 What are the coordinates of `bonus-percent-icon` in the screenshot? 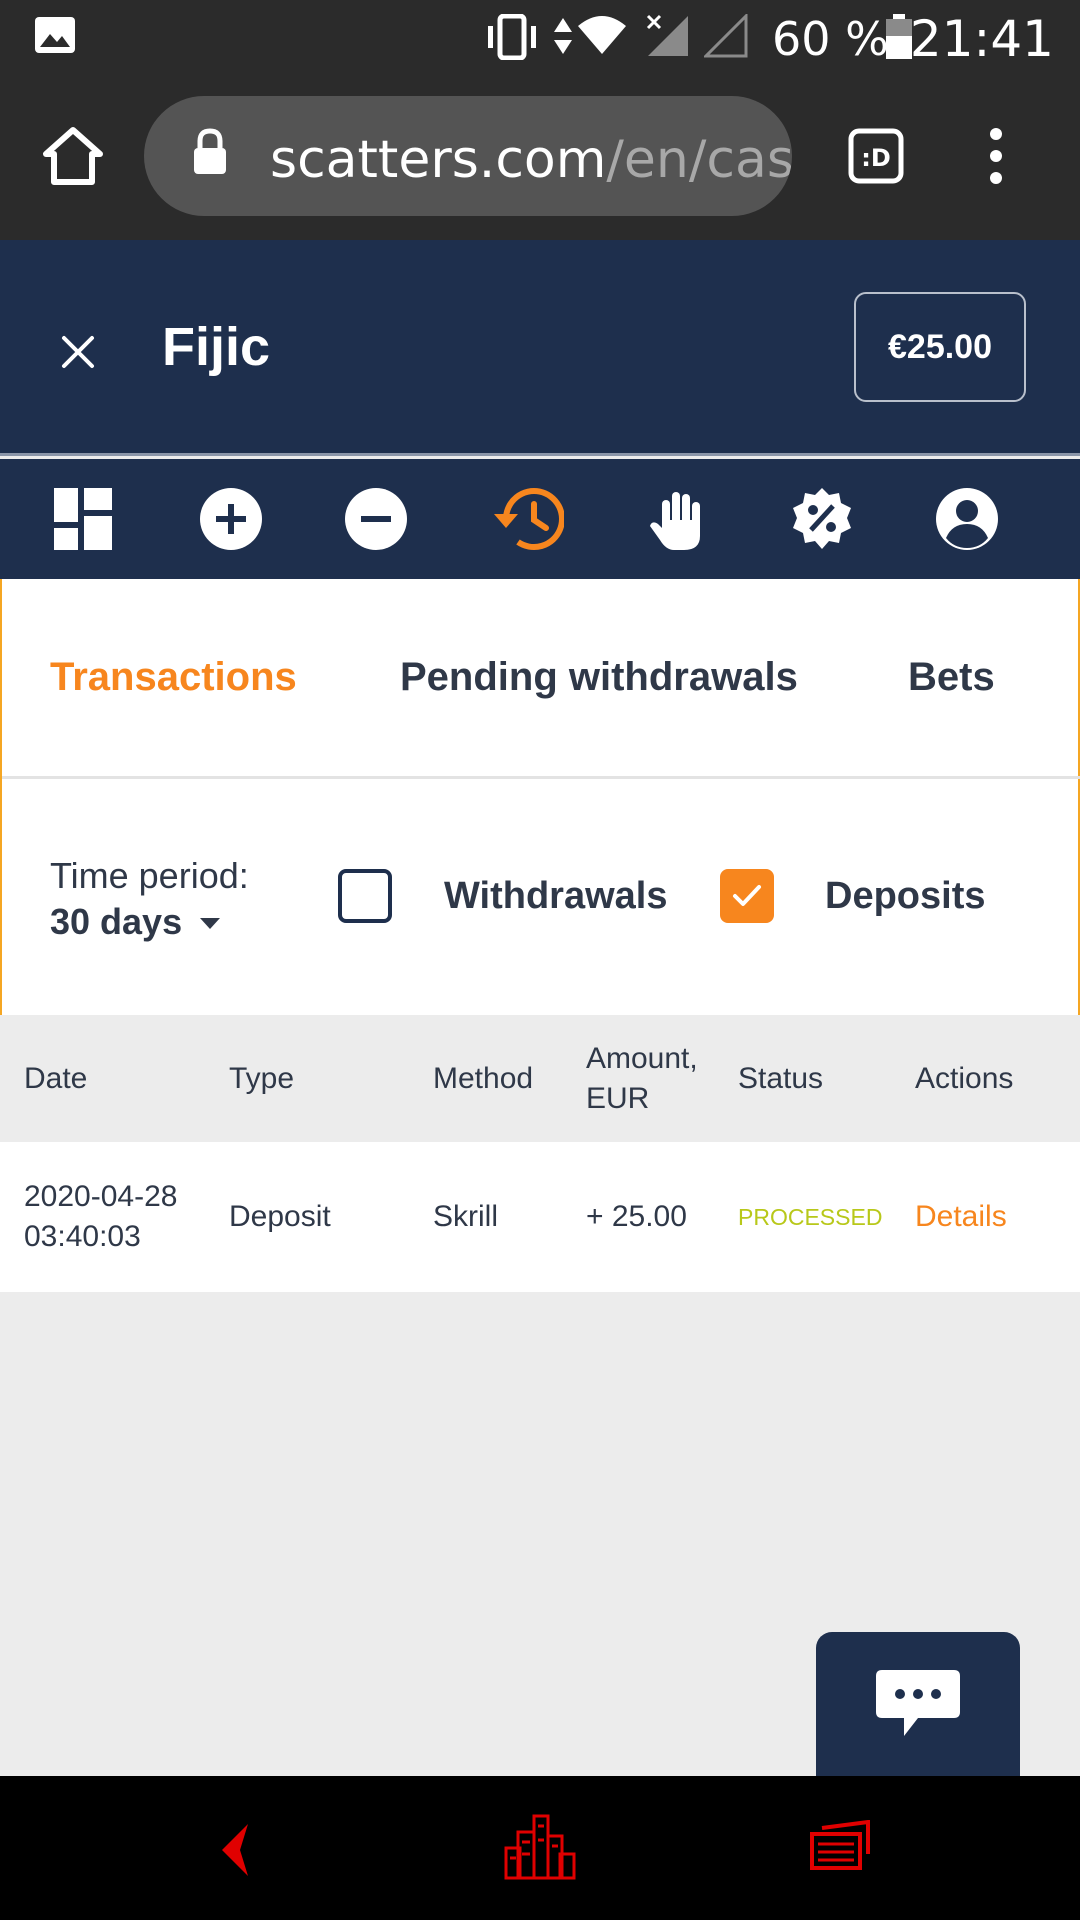 It's located at (822, 519).